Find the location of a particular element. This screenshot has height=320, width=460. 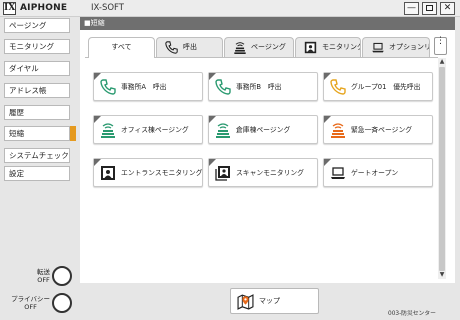

close-button: ✕ is located at coordinates (447, 8).